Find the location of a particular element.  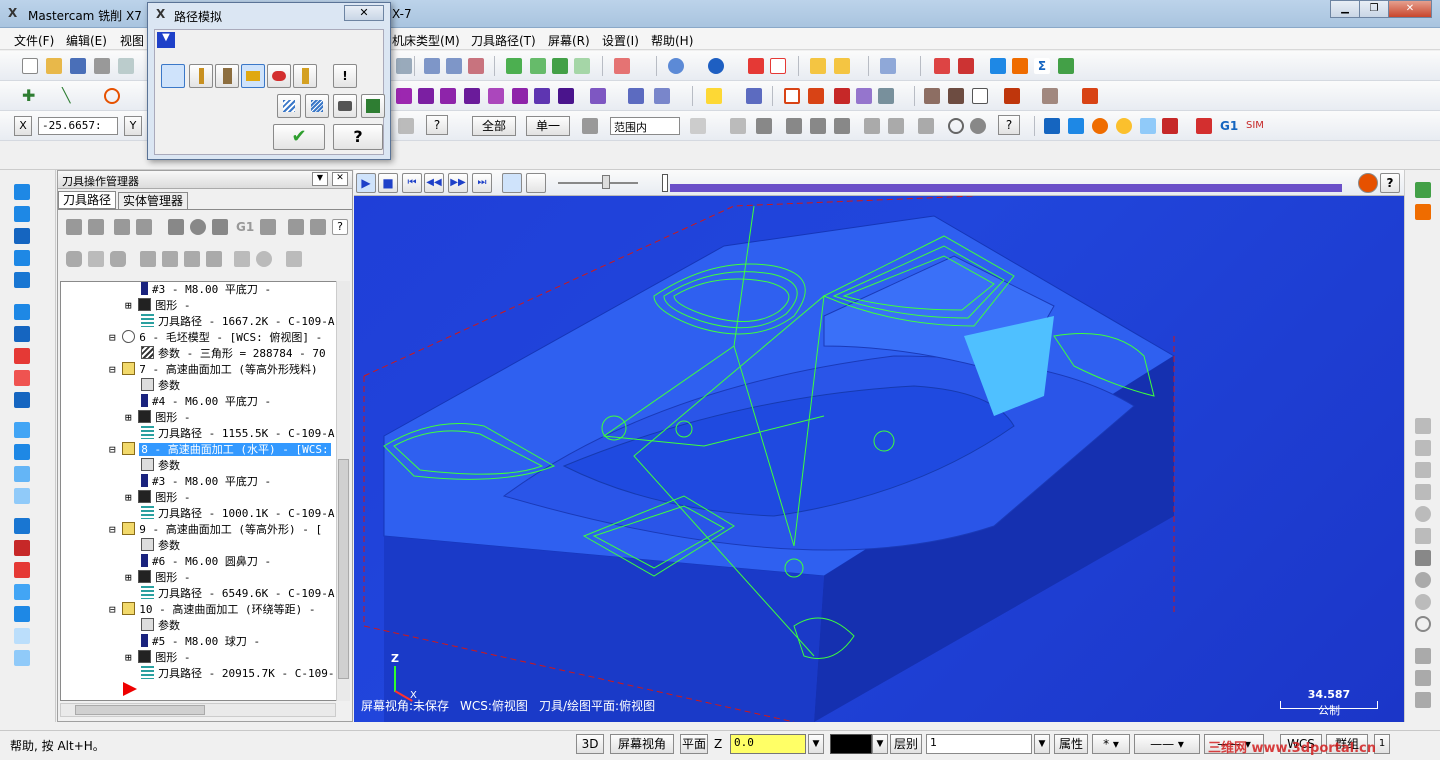

run-icon is located at coordinates (1066, 66).